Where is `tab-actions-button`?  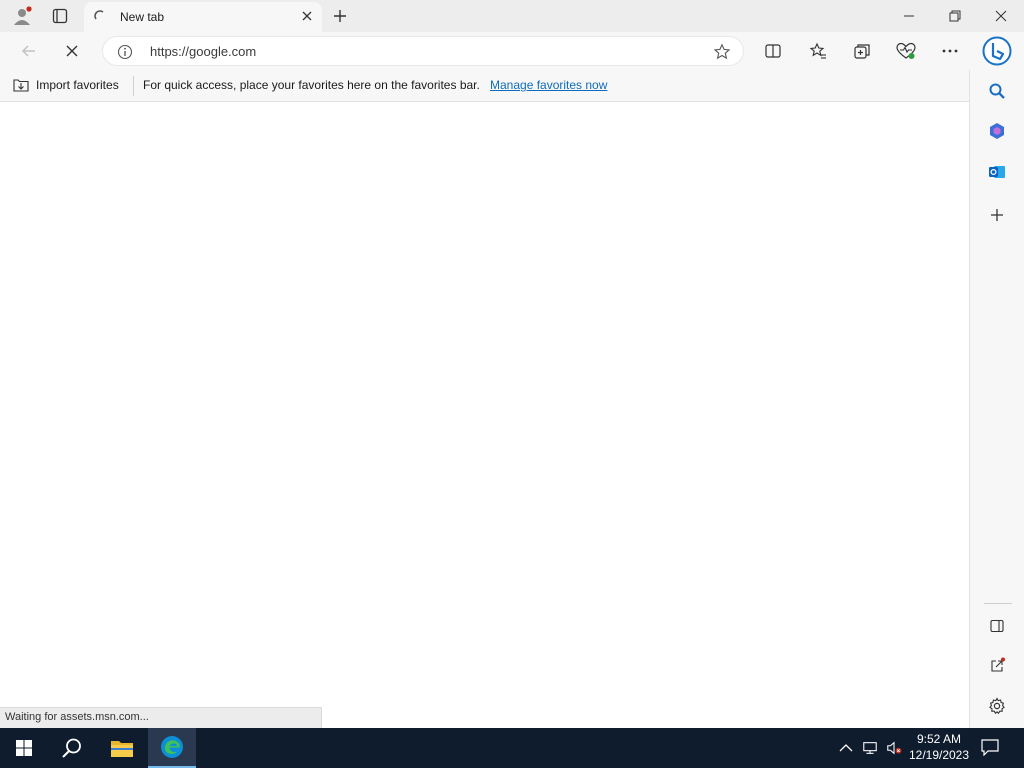 tab-actions-button is located at coordinates (60, 16).